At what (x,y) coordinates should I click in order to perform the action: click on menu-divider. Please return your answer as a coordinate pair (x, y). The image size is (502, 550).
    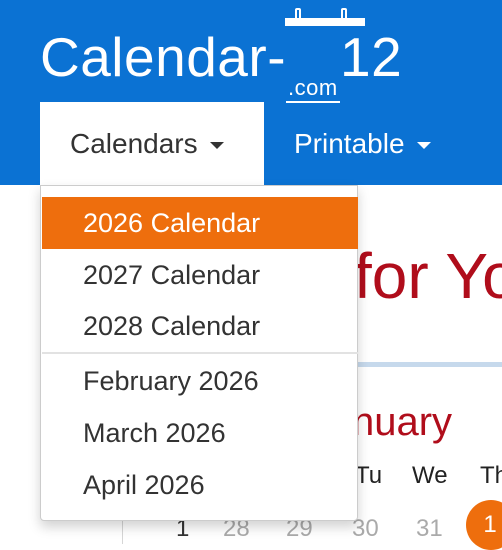
    Looking at the image, I should click on (200, 353).